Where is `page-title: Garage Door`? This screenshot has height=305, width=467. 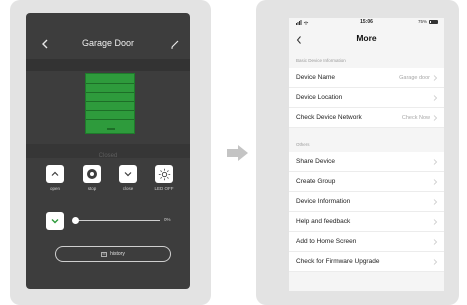 page-title: Garage Door is located at coordinates (108, 43).